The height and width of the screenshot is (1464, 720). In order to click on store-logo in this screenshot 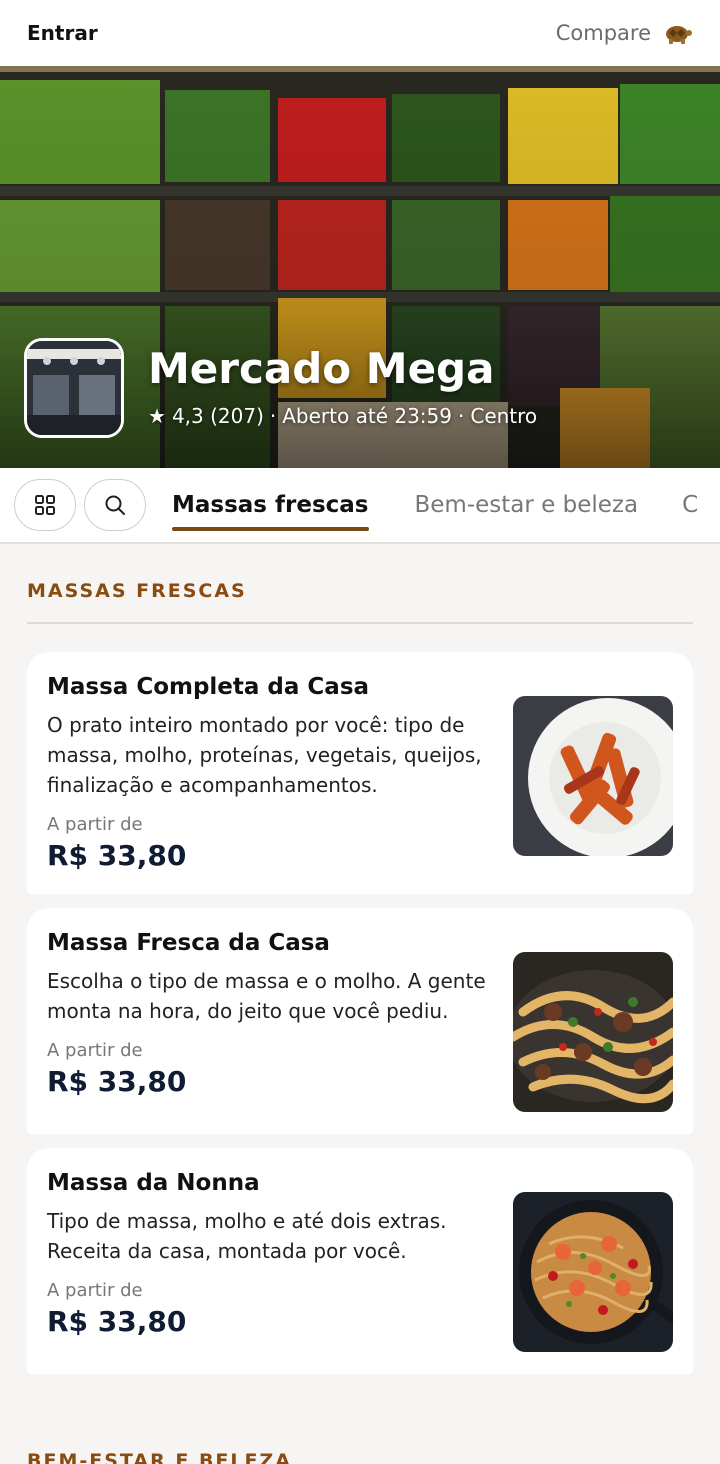, I will do `click(74, 388)`.